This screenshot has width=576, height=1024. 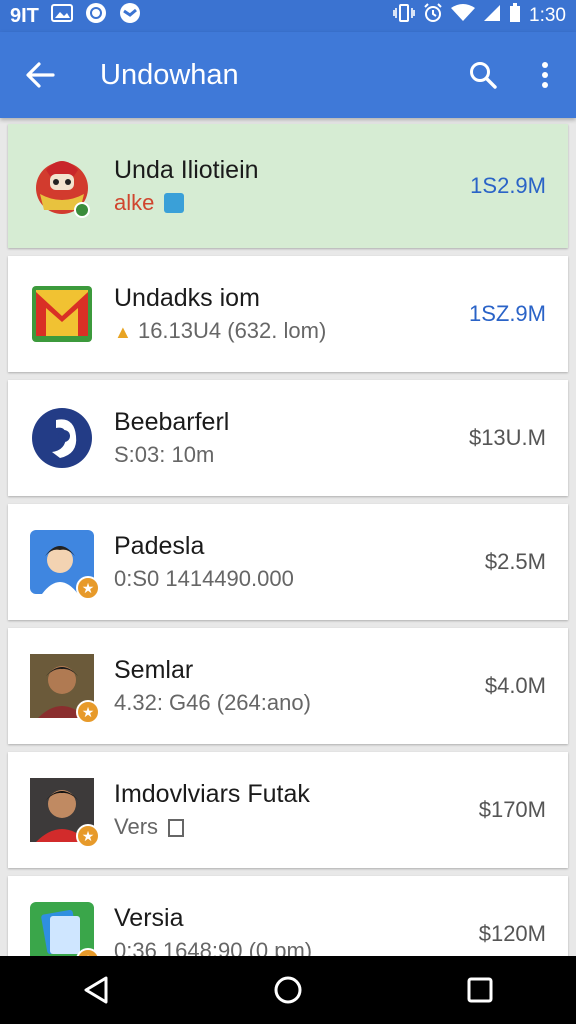 I want to click on vibrate-icon, so click(x=404, y=16).